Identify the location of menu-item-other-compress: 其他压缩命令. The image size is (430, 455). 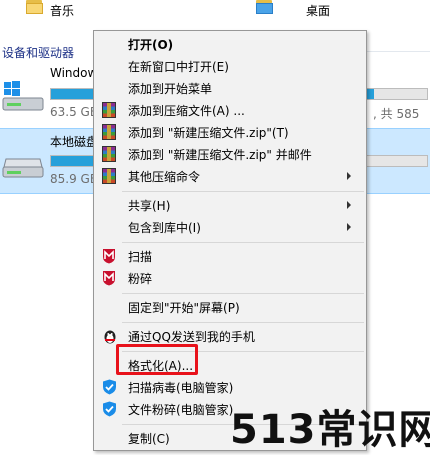
(230, 176).